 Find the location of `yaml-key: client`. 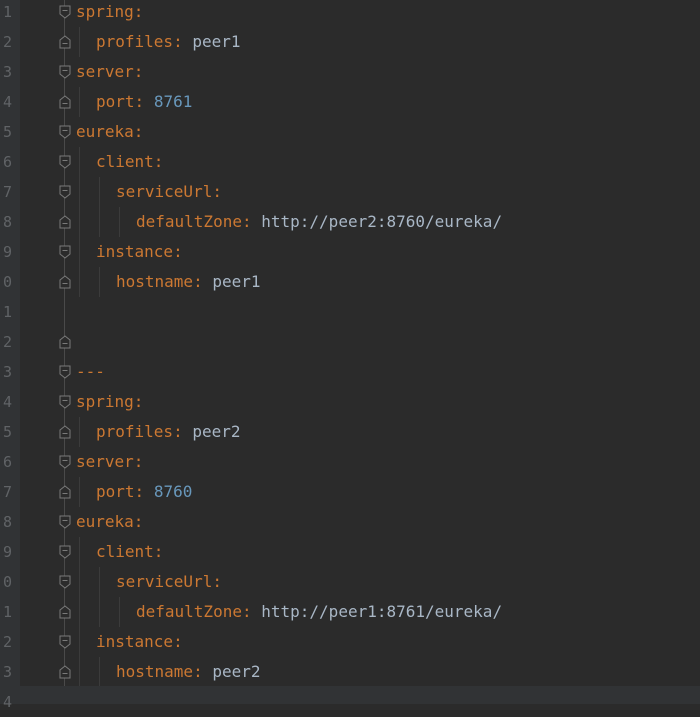

yaml-key: client is located at coordinates (125, 161).